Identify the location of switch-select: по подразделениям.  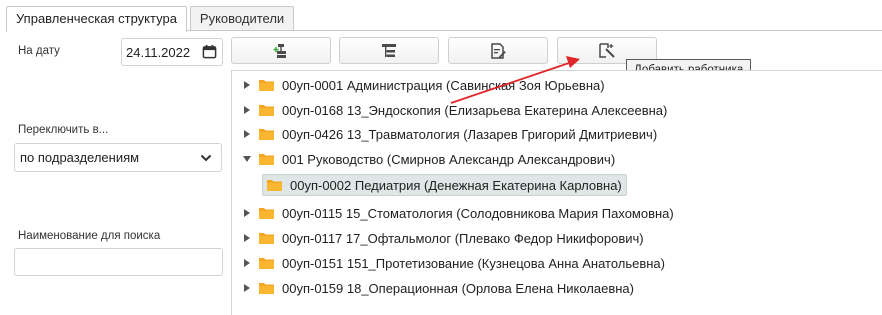
(118, 157).